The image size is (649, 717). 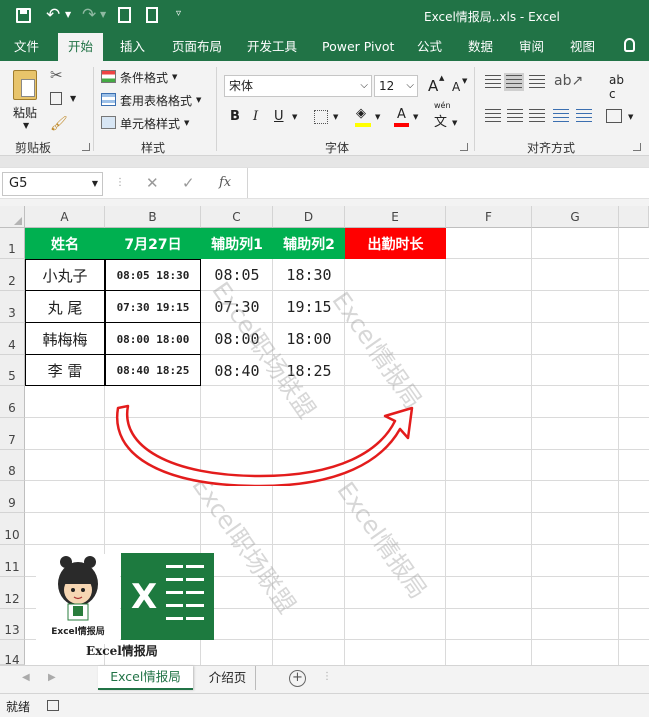 I want to click on cancel-icon: ✕, so click(x=152, y=183).